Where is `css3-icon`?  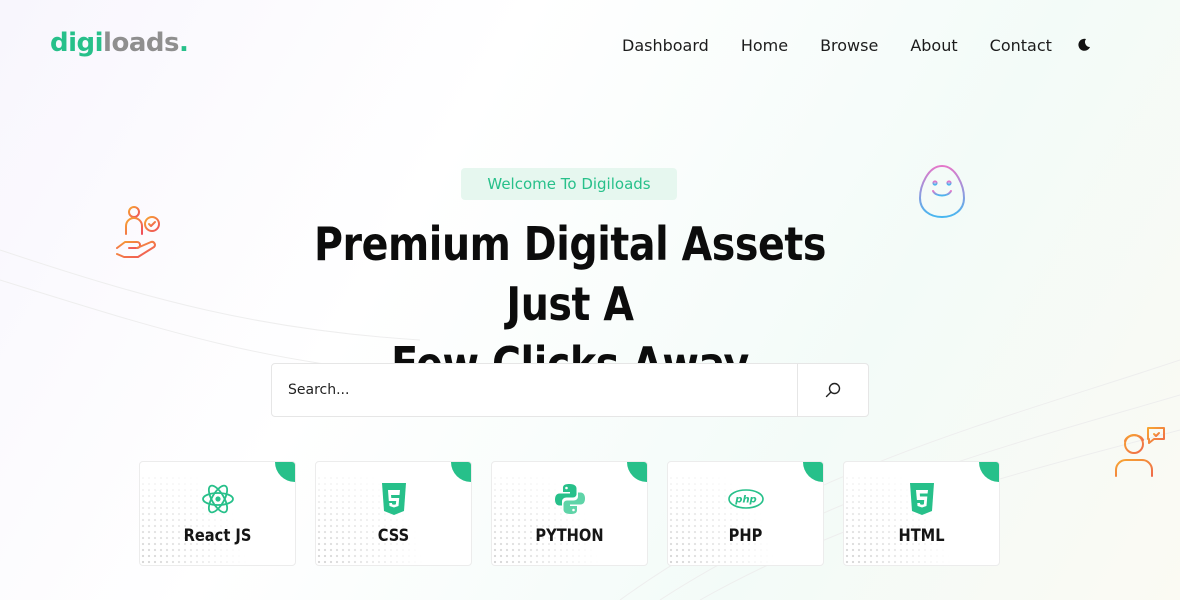
css3-icon is located at coordinates (394, 499).